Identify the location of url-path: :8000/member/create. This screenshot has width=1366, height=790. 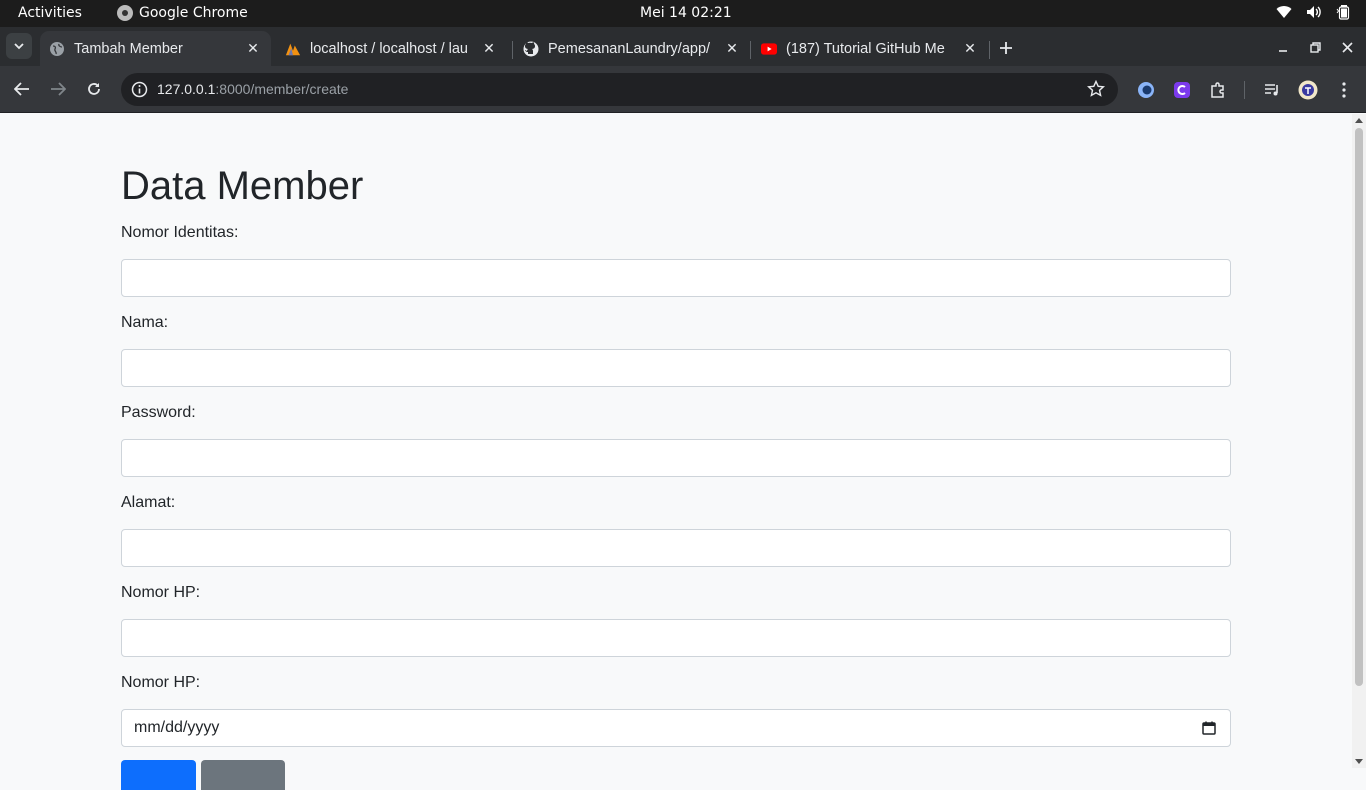
(282, 89).